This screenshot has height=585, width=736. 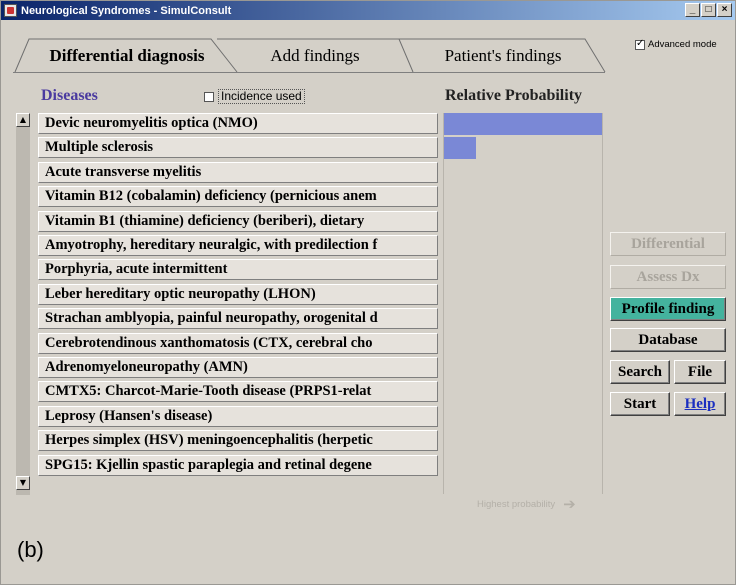 I want to click on window-title: Neurological Syndromes - SimulConsult, so click(x=126, y=10).